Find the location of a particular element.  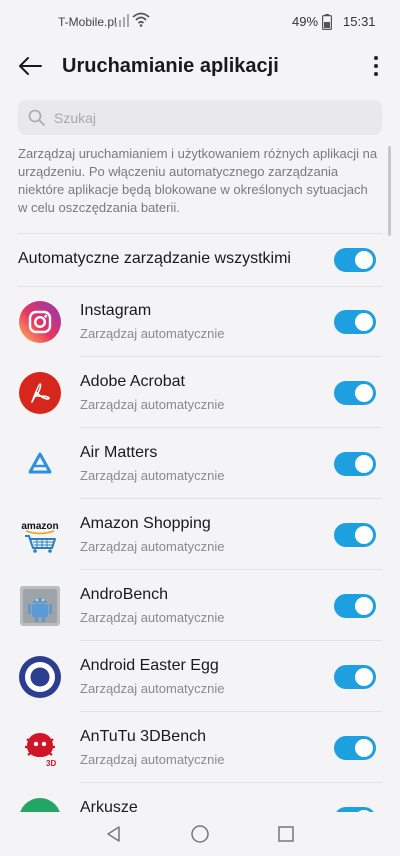

app-bar: Uruchamianie aplikacji is located at coordinates (200, 66).